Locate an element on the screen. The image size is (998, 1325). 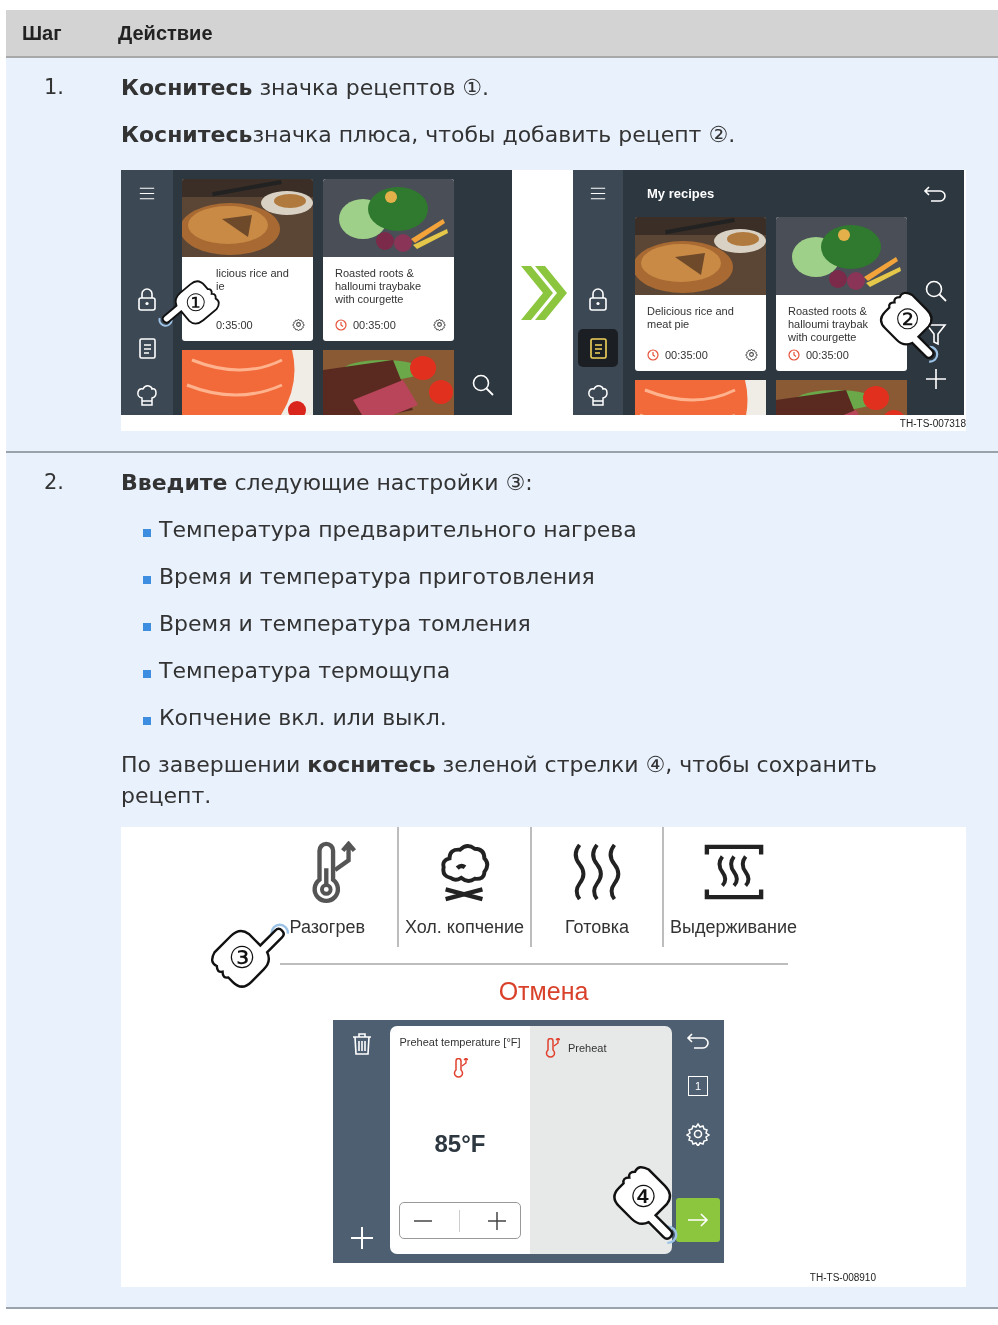
recipe-book-icon is located at coordinates (598, 348).